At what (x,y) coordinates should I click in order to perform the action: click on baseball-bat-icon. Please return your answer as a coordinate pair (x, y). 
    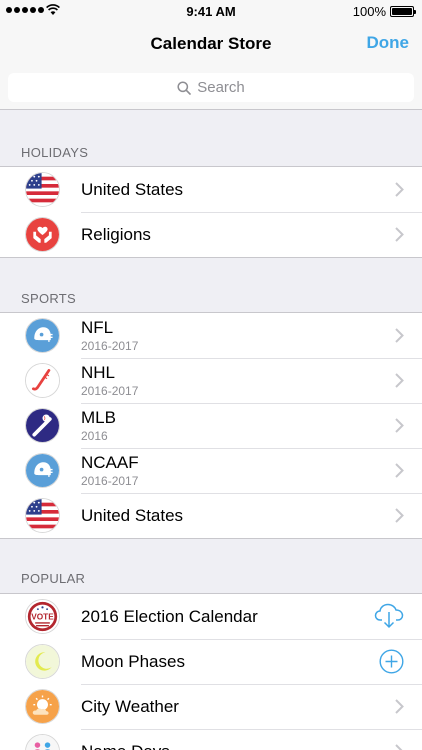
    Looking at the image, I should click on (42, 425).